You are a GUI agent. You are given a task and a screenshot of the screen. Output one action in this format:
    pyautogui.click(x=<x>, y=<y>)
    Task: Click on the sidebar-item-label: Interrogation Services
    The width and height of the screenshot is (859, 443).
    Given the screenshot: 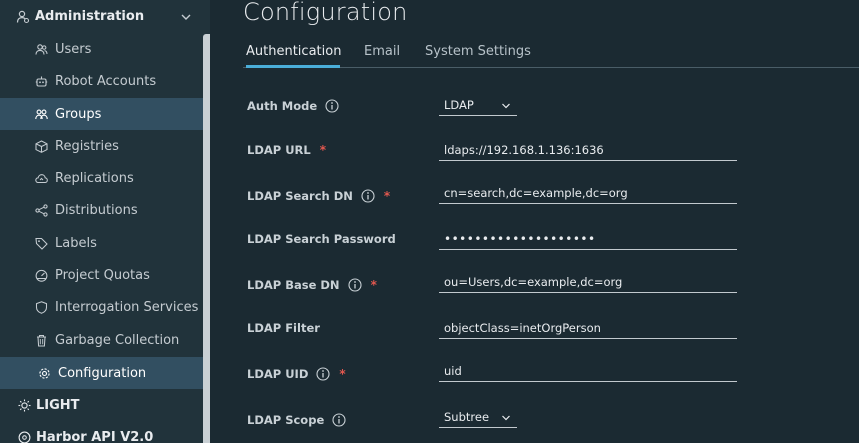 What is the action you would take?
    pyautogui.click(x=127, y=307)
    